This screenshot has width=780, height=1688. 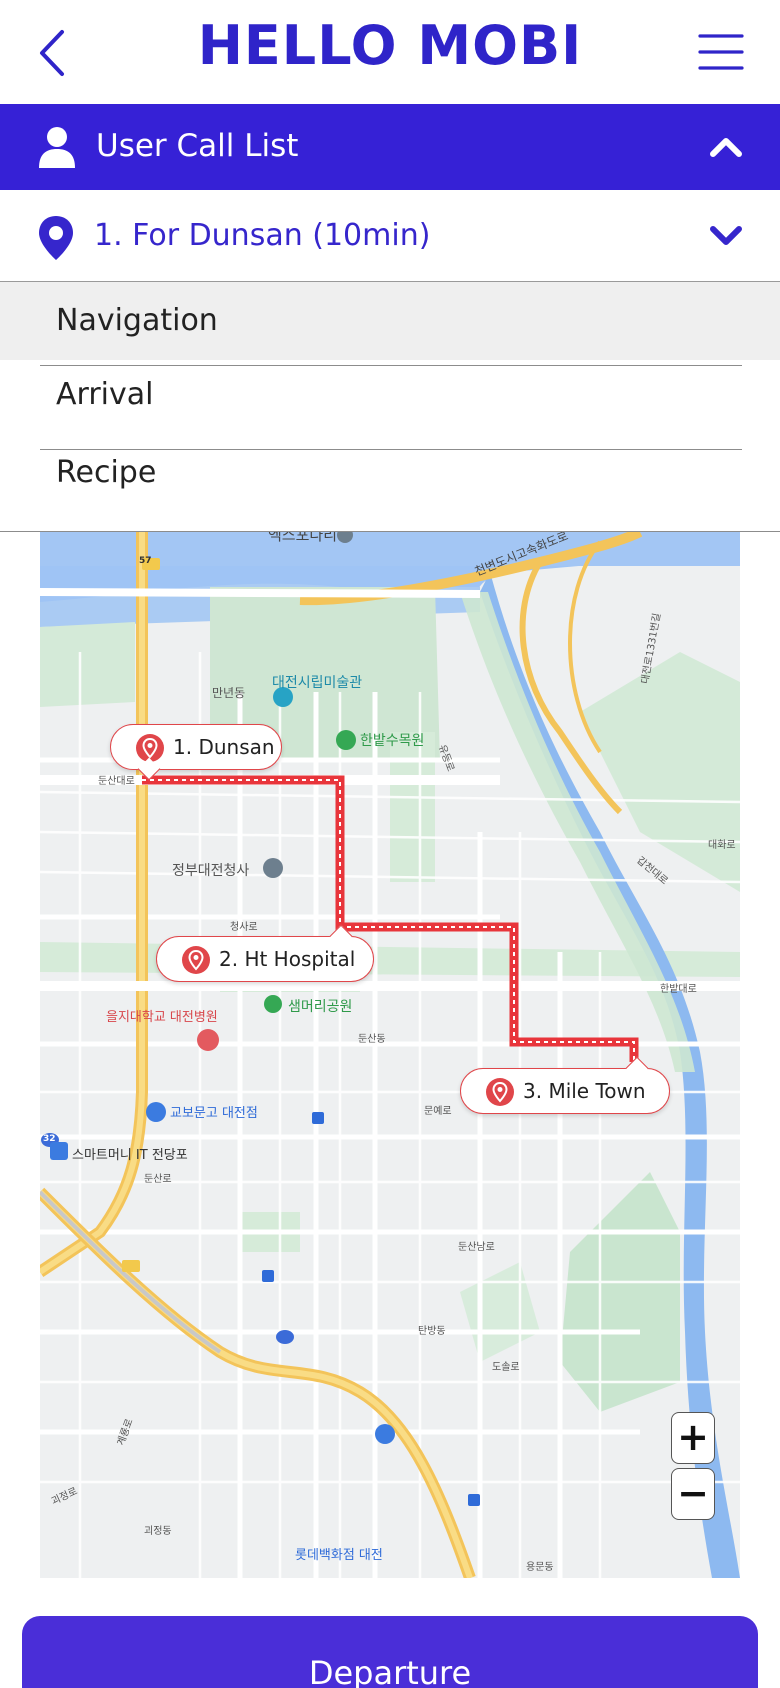 I want to click on map-place-label: 스마트머니 IT 전당포, so click(x=130, y=1155).